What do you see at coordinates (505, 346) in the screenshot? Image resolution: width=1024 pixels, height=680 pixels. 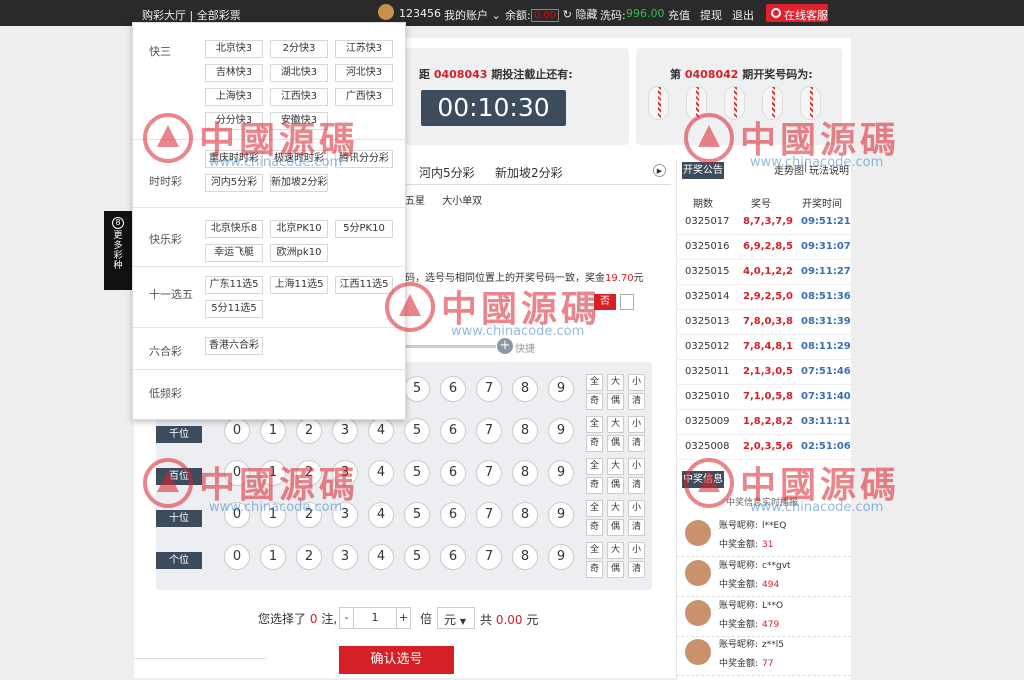 I see `plus-circle-icon: +` at bounding box center [505, 346].